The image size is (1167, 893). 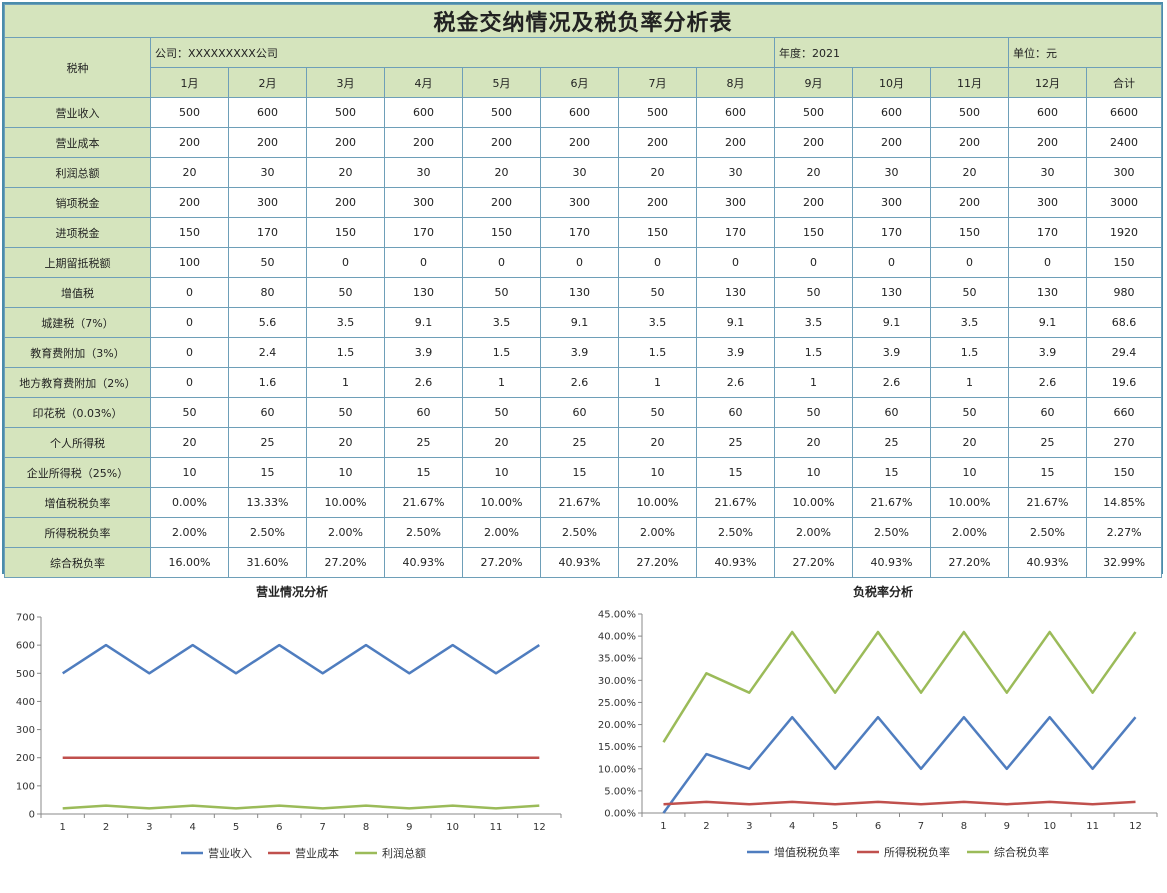 I want to click on value-cell: 3.5, so click(x=813, y=322).